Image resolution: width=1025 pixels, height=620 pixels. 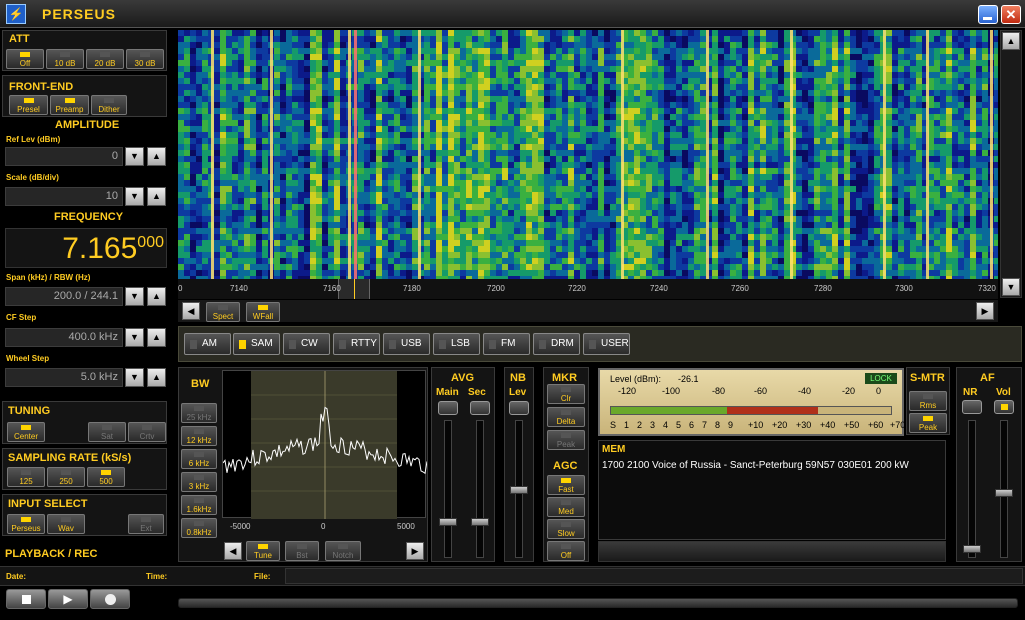 What do you see at coordinates (68, 599) in the screenshot?
I see `play-button: ▶` at bounding box center [68, 599].